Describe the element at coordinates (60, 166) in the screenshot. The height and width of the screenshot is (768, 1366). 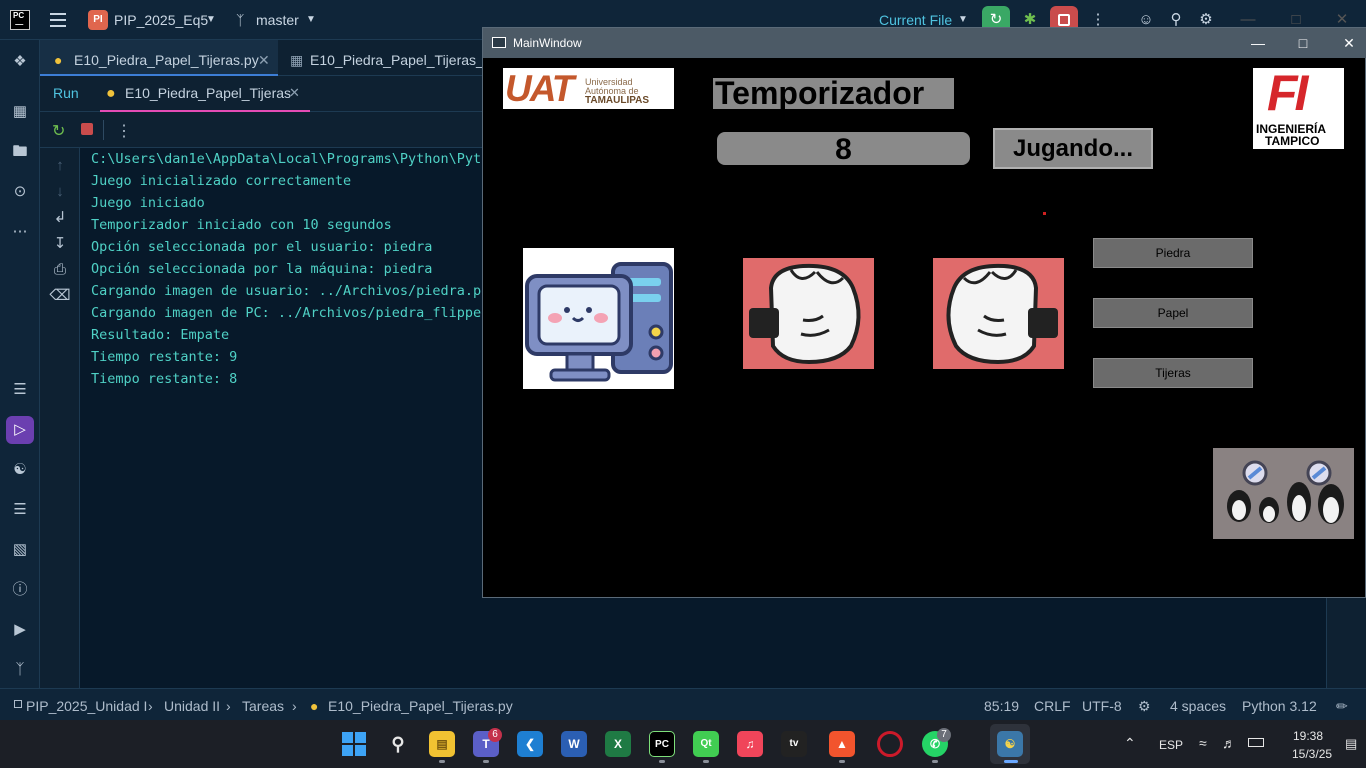
I see `arrow-up-icon: ↑` at that location.